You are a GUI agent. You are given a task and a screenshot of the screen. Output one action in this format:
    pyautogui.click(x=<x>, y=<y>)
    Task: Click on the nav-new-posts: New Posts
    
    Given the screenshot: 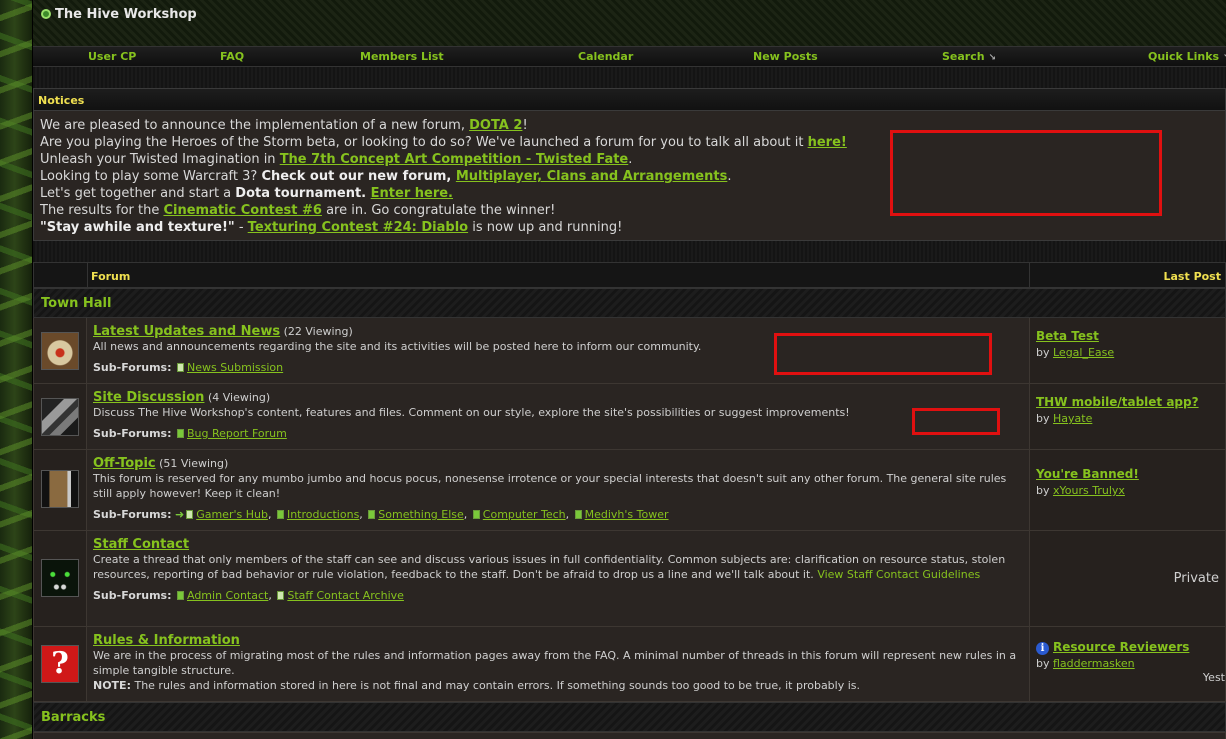 What is the action you would take?
    pyautogui.click(x=785, y=56)
    